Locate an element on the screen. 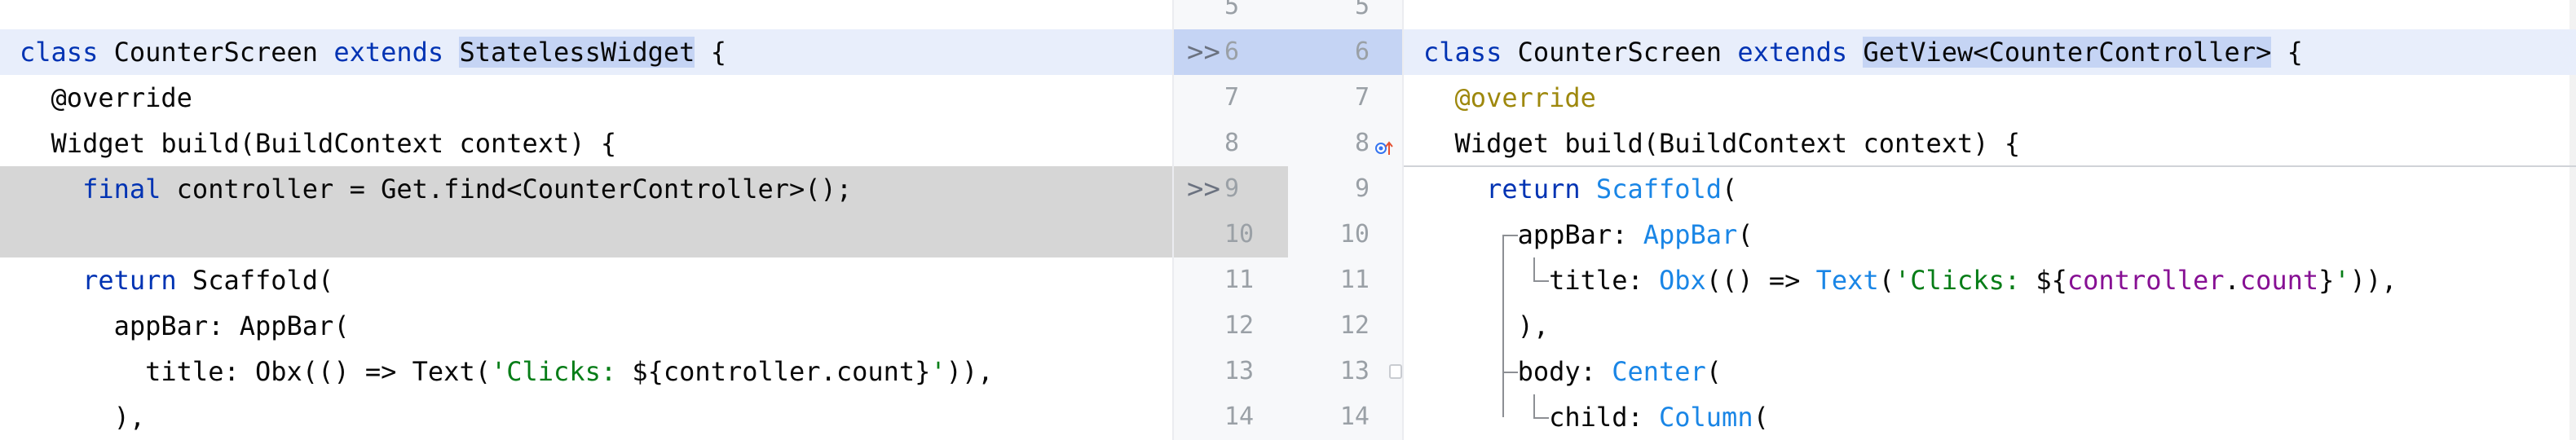 This screenshot has height=440, width=2576. left-line-number: 5 is located at coordinates (1232, 10).